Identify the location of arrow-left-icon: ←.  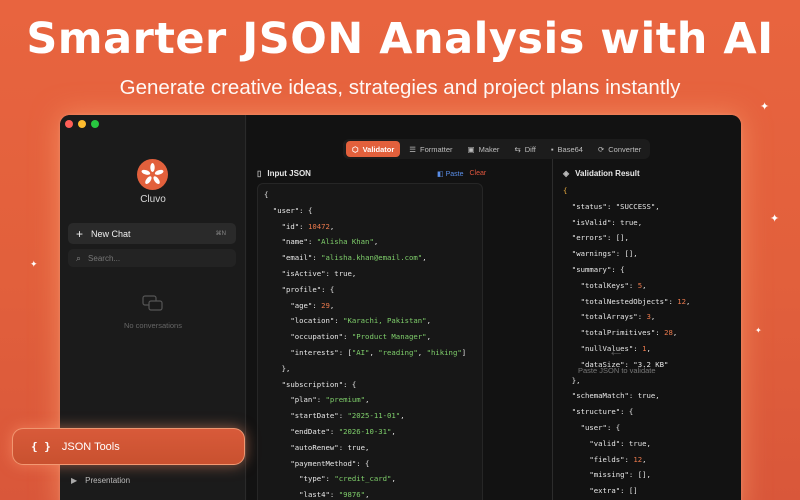
(616, 351).